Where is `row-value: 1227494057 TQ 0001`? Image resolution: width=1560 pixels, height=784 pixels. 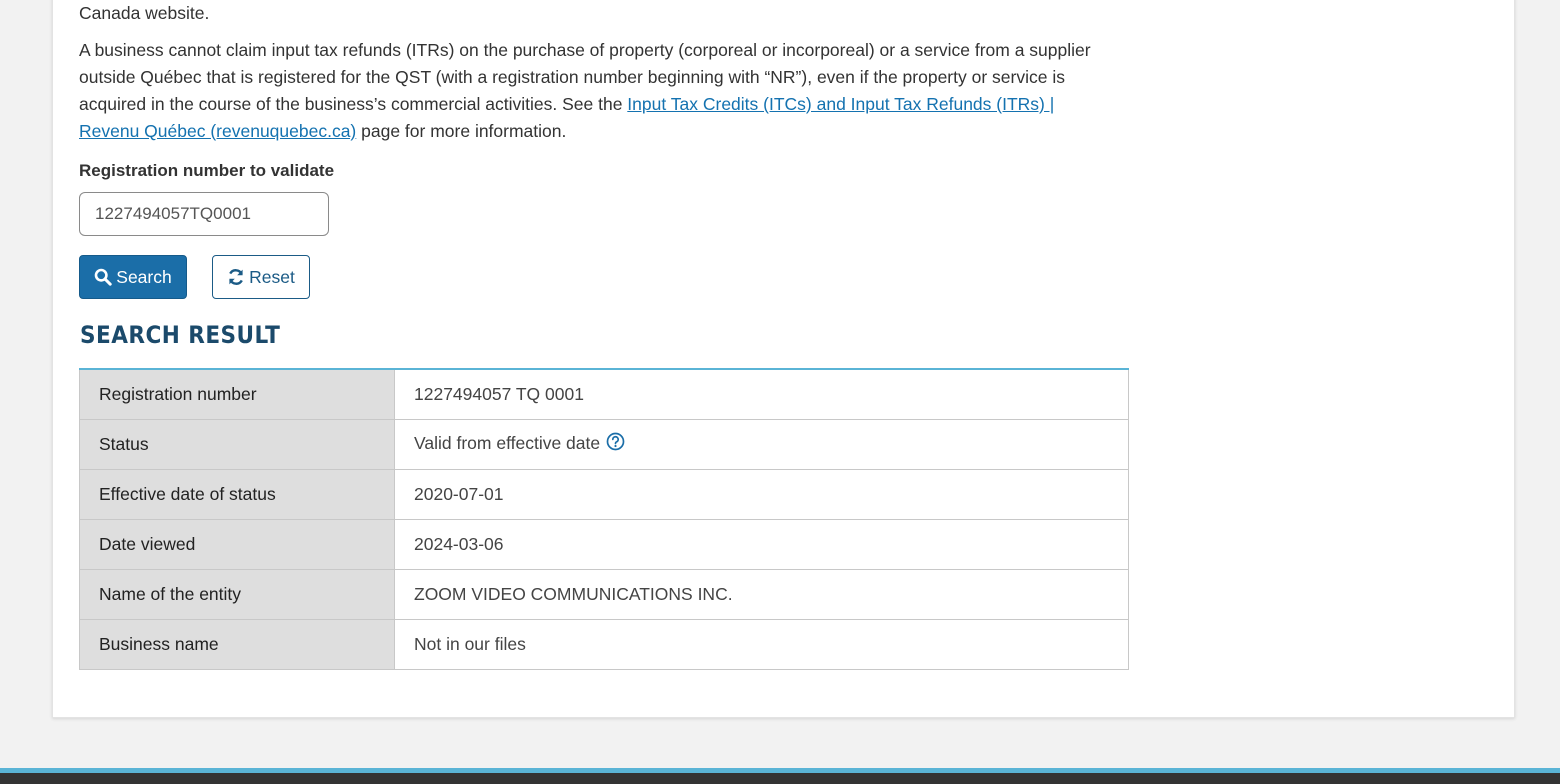
row-value: 1227494057 TQ 0001 is located at coordinates (761, 394).